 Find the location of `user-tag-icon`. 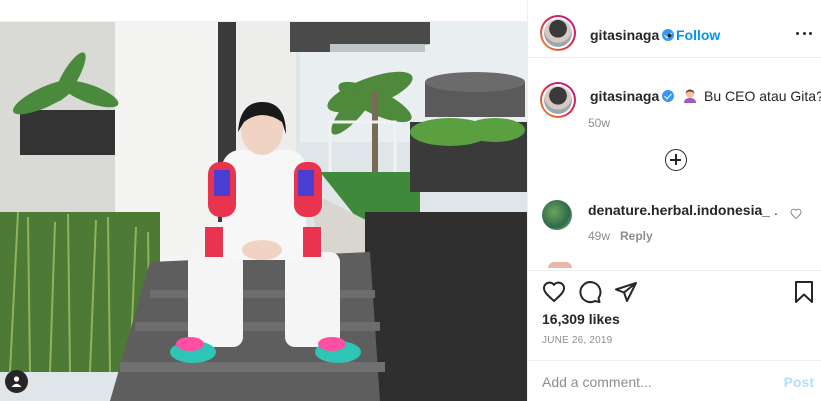

user-tag-icon is located at coordinates (16, 381).